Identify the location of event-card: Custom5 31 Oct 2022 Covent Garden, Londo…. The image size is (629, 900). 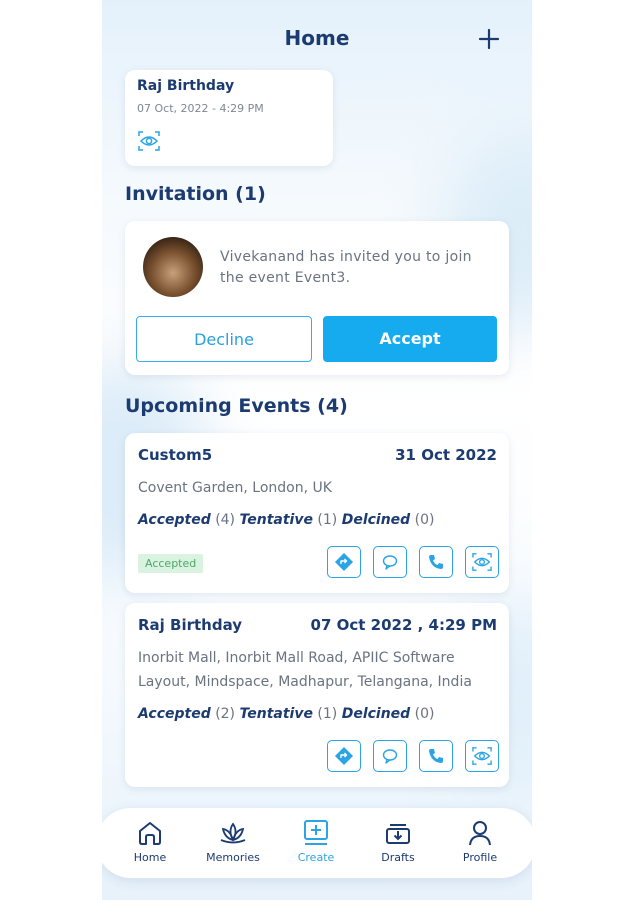
(317, 513).